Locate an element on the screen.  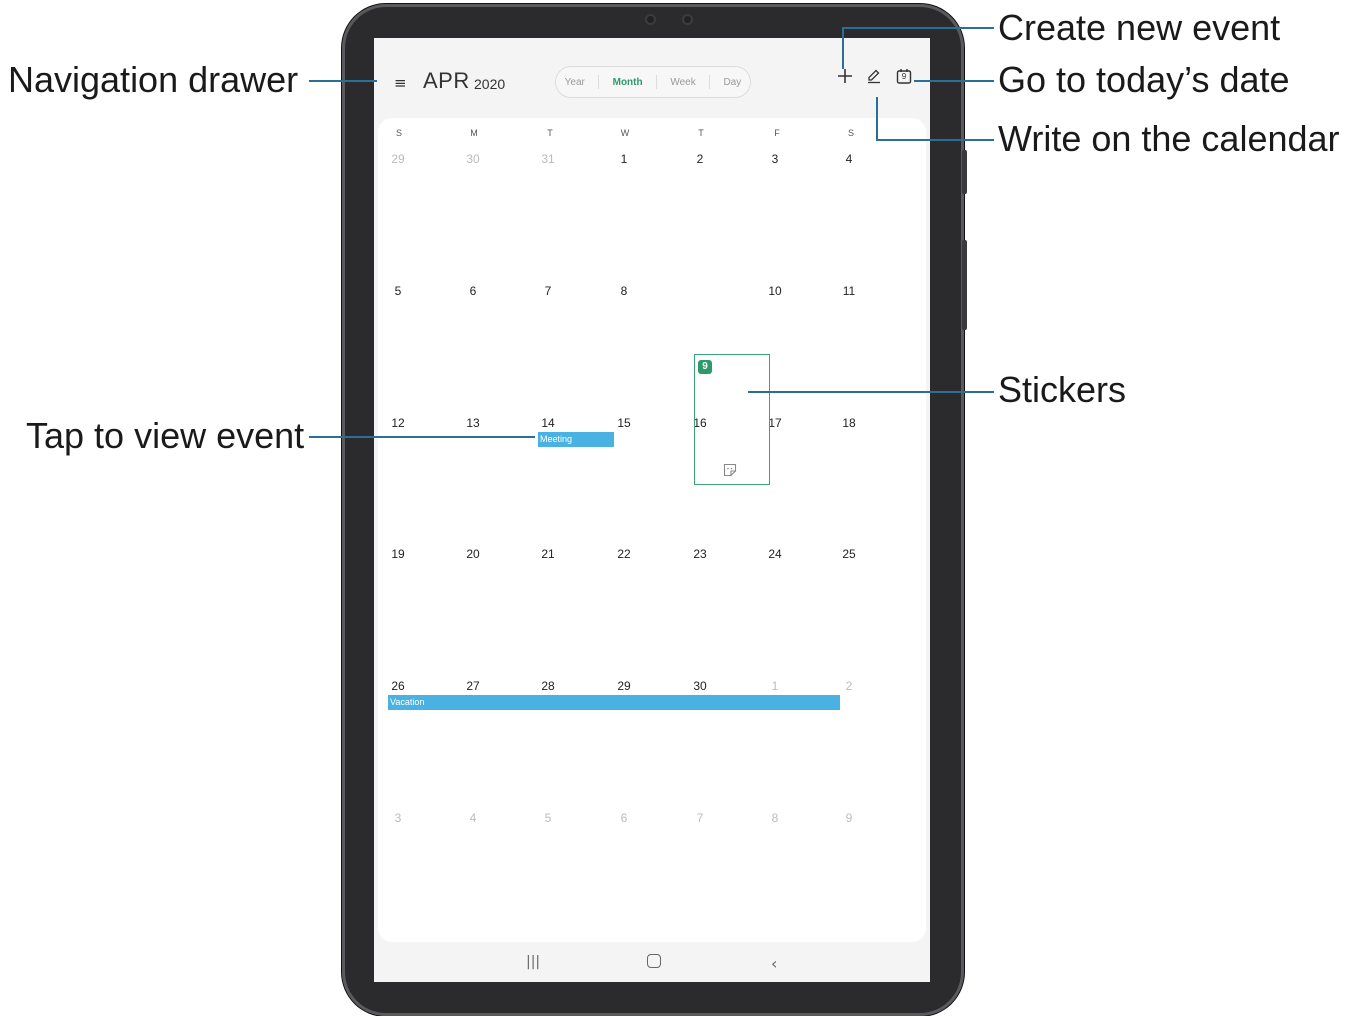
system-navbar: ||| ‹ is located at coordinates (652, 962).